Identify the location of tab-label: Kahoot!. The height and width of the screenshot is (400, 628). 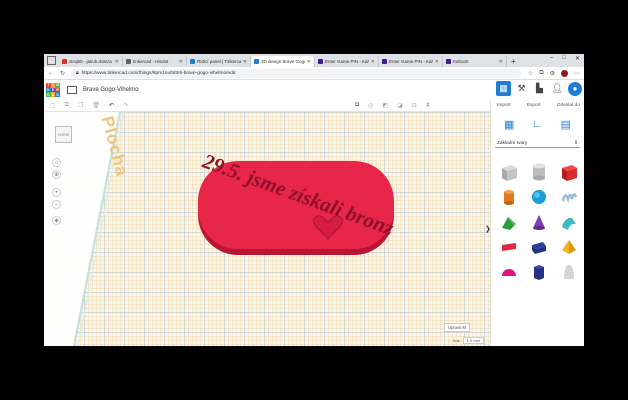
(461, 61).